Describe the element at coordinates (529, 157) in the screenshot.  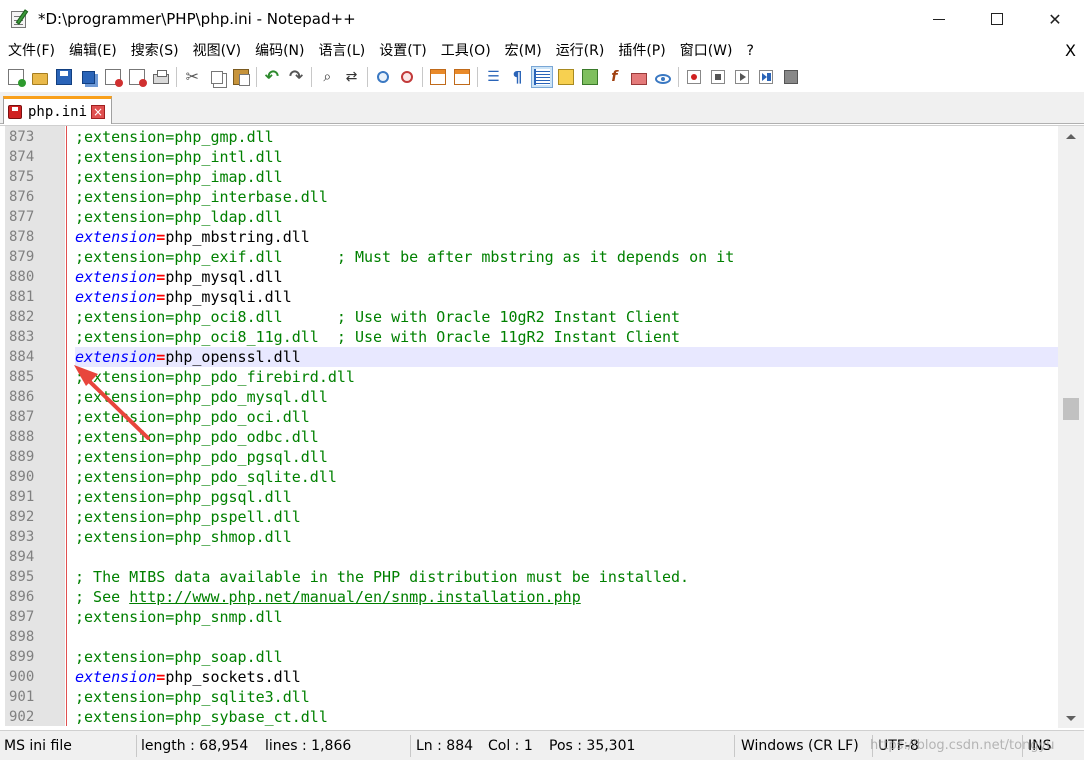
I see `code-line: 874 ;extension=php_intl.dll` at that location.